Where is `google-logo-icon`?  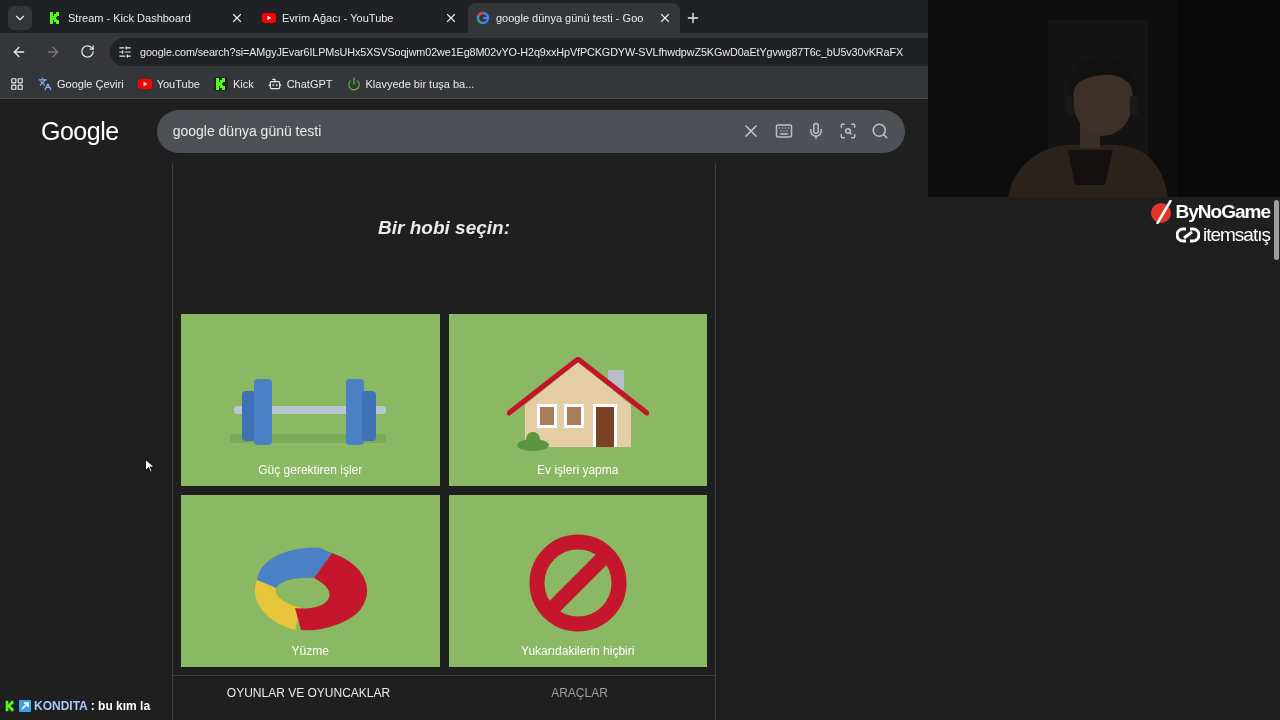 google-logo-icon is located at coordinates (483, 18).